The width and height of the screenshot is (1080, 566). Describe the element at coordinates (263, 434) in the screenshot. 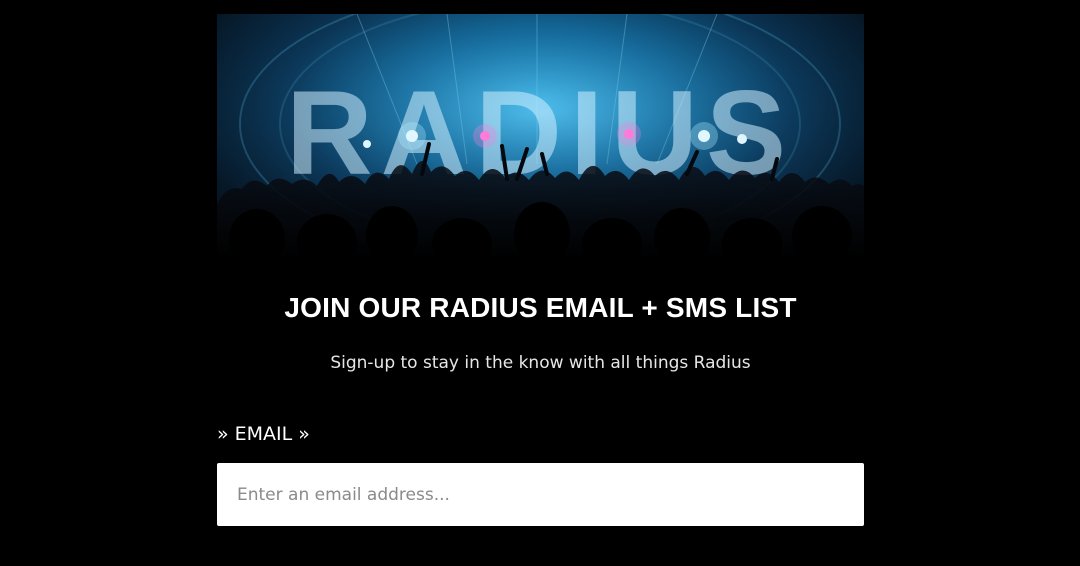

I see `email-field-label: » EMAIL »` at that location.